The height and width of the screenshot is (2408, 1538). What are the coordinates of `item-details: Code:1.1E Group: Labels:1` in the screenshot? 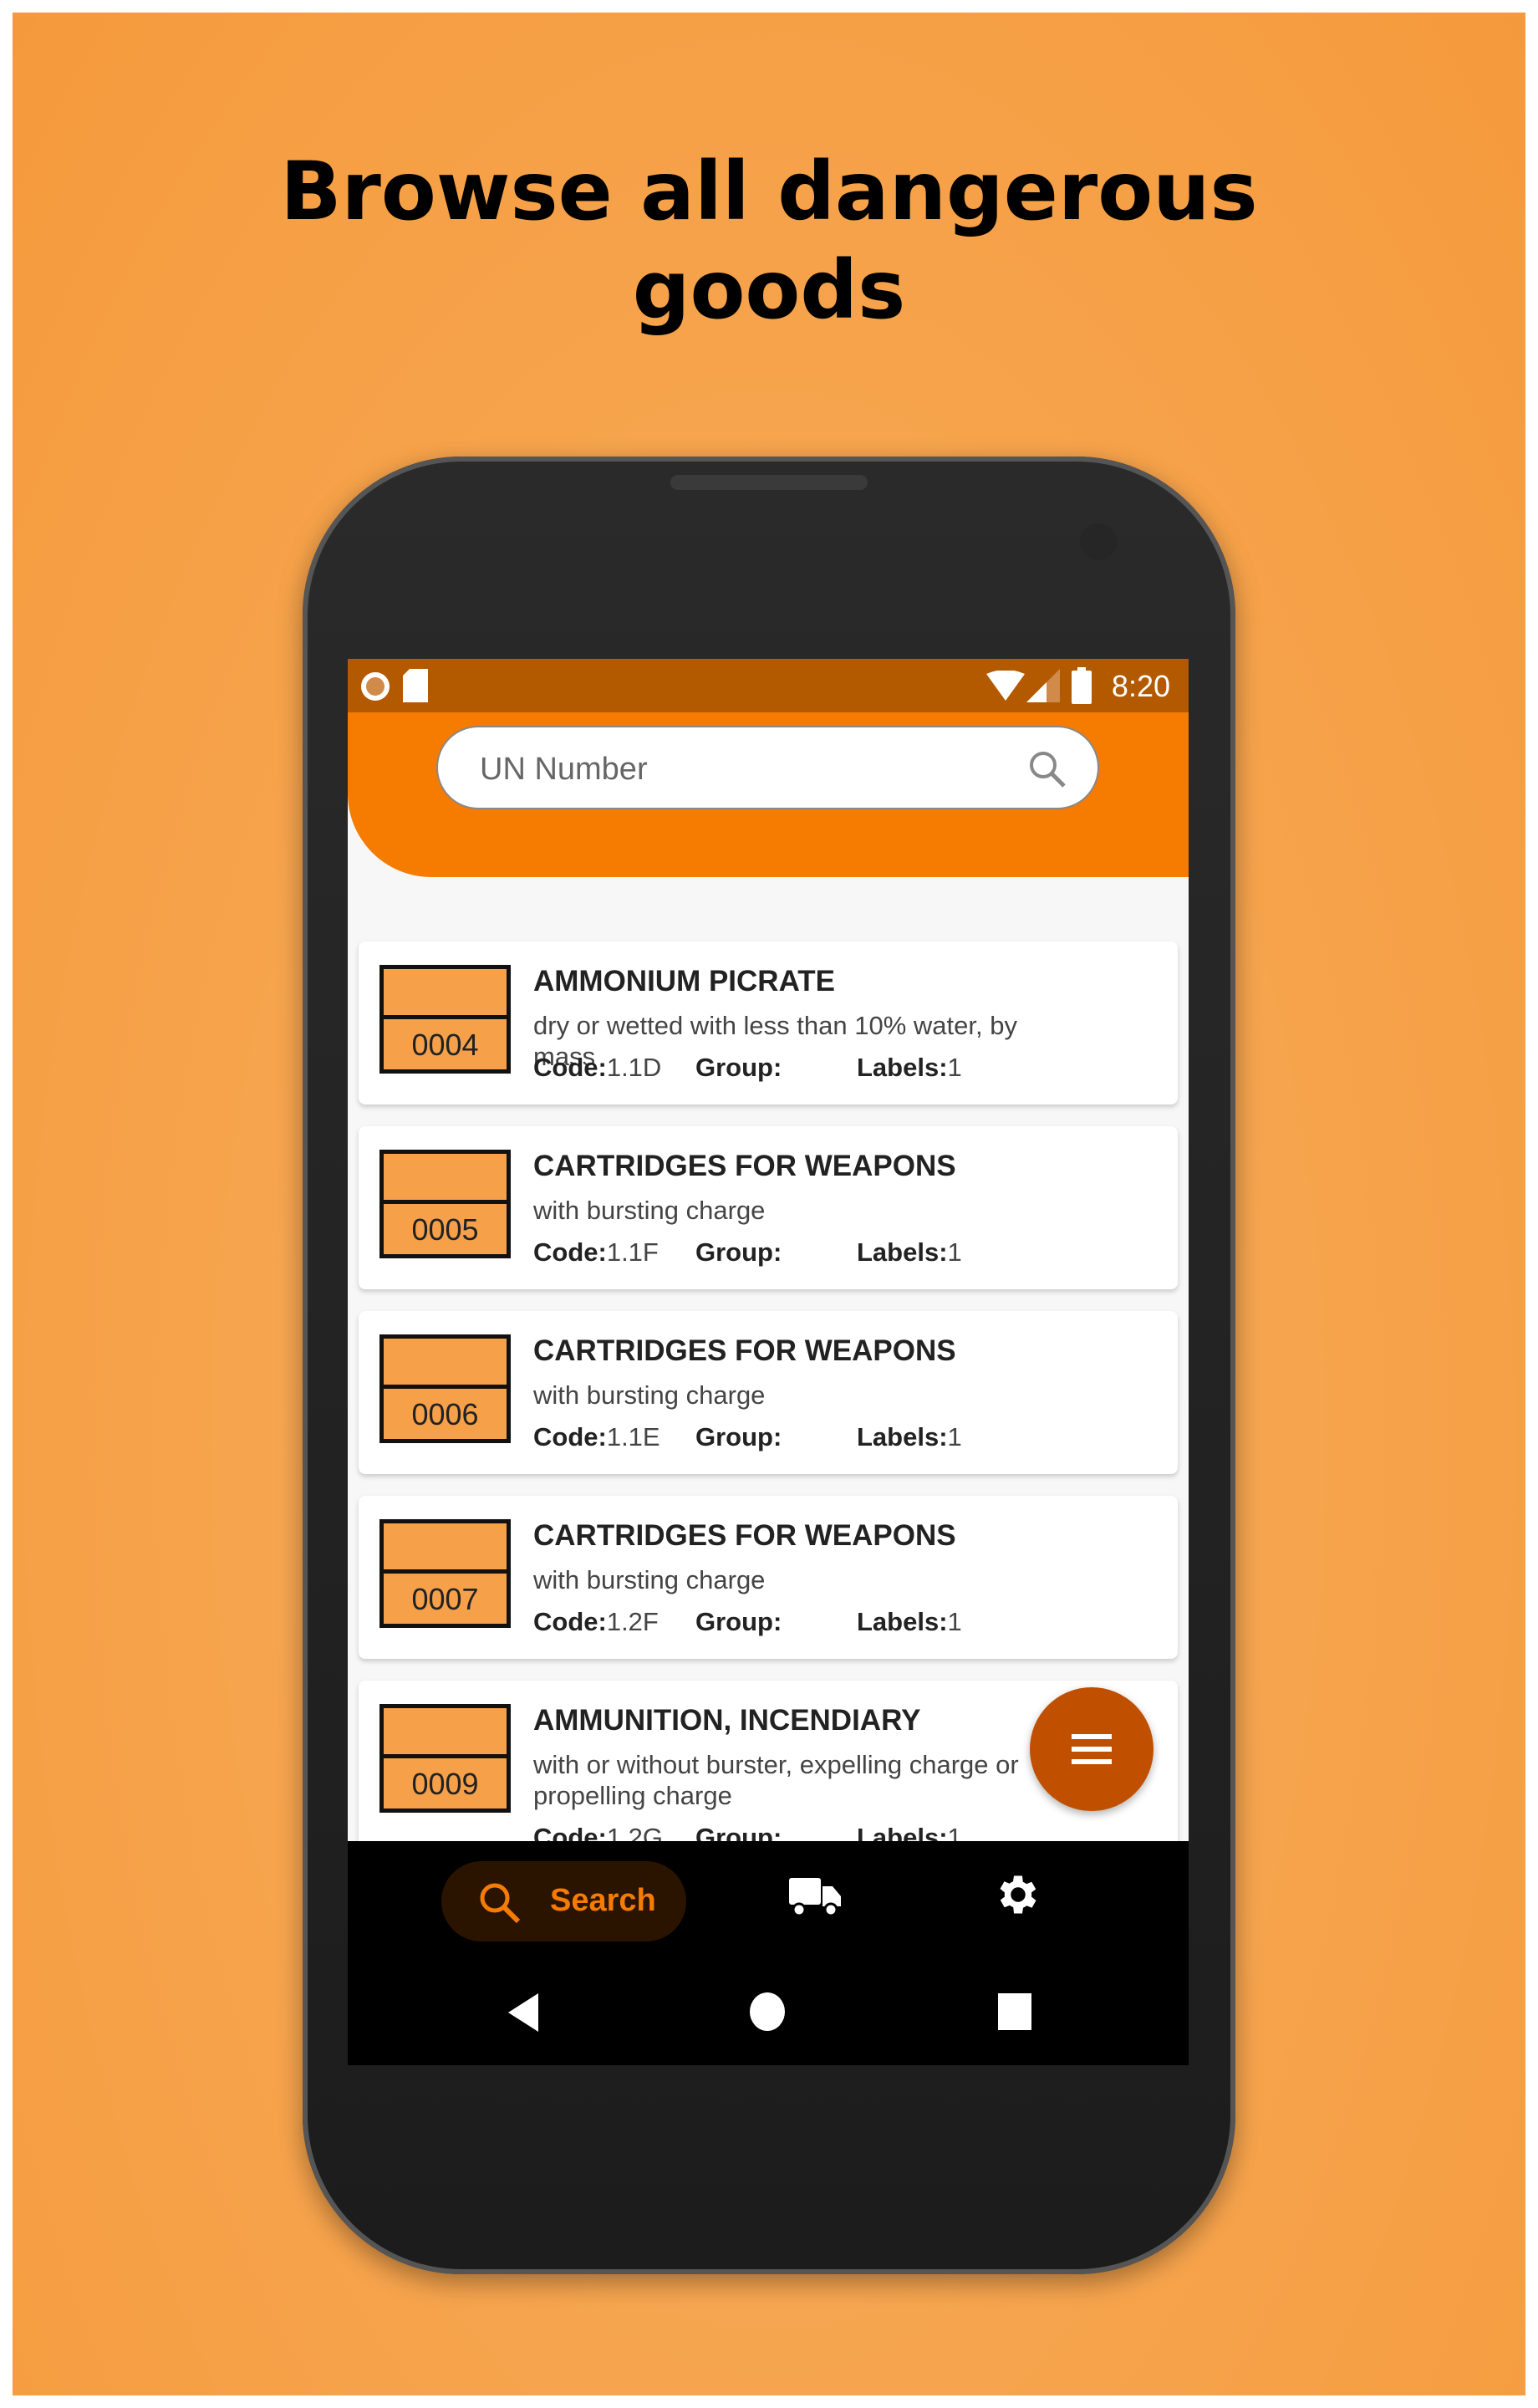 It's located at (747, 1437).